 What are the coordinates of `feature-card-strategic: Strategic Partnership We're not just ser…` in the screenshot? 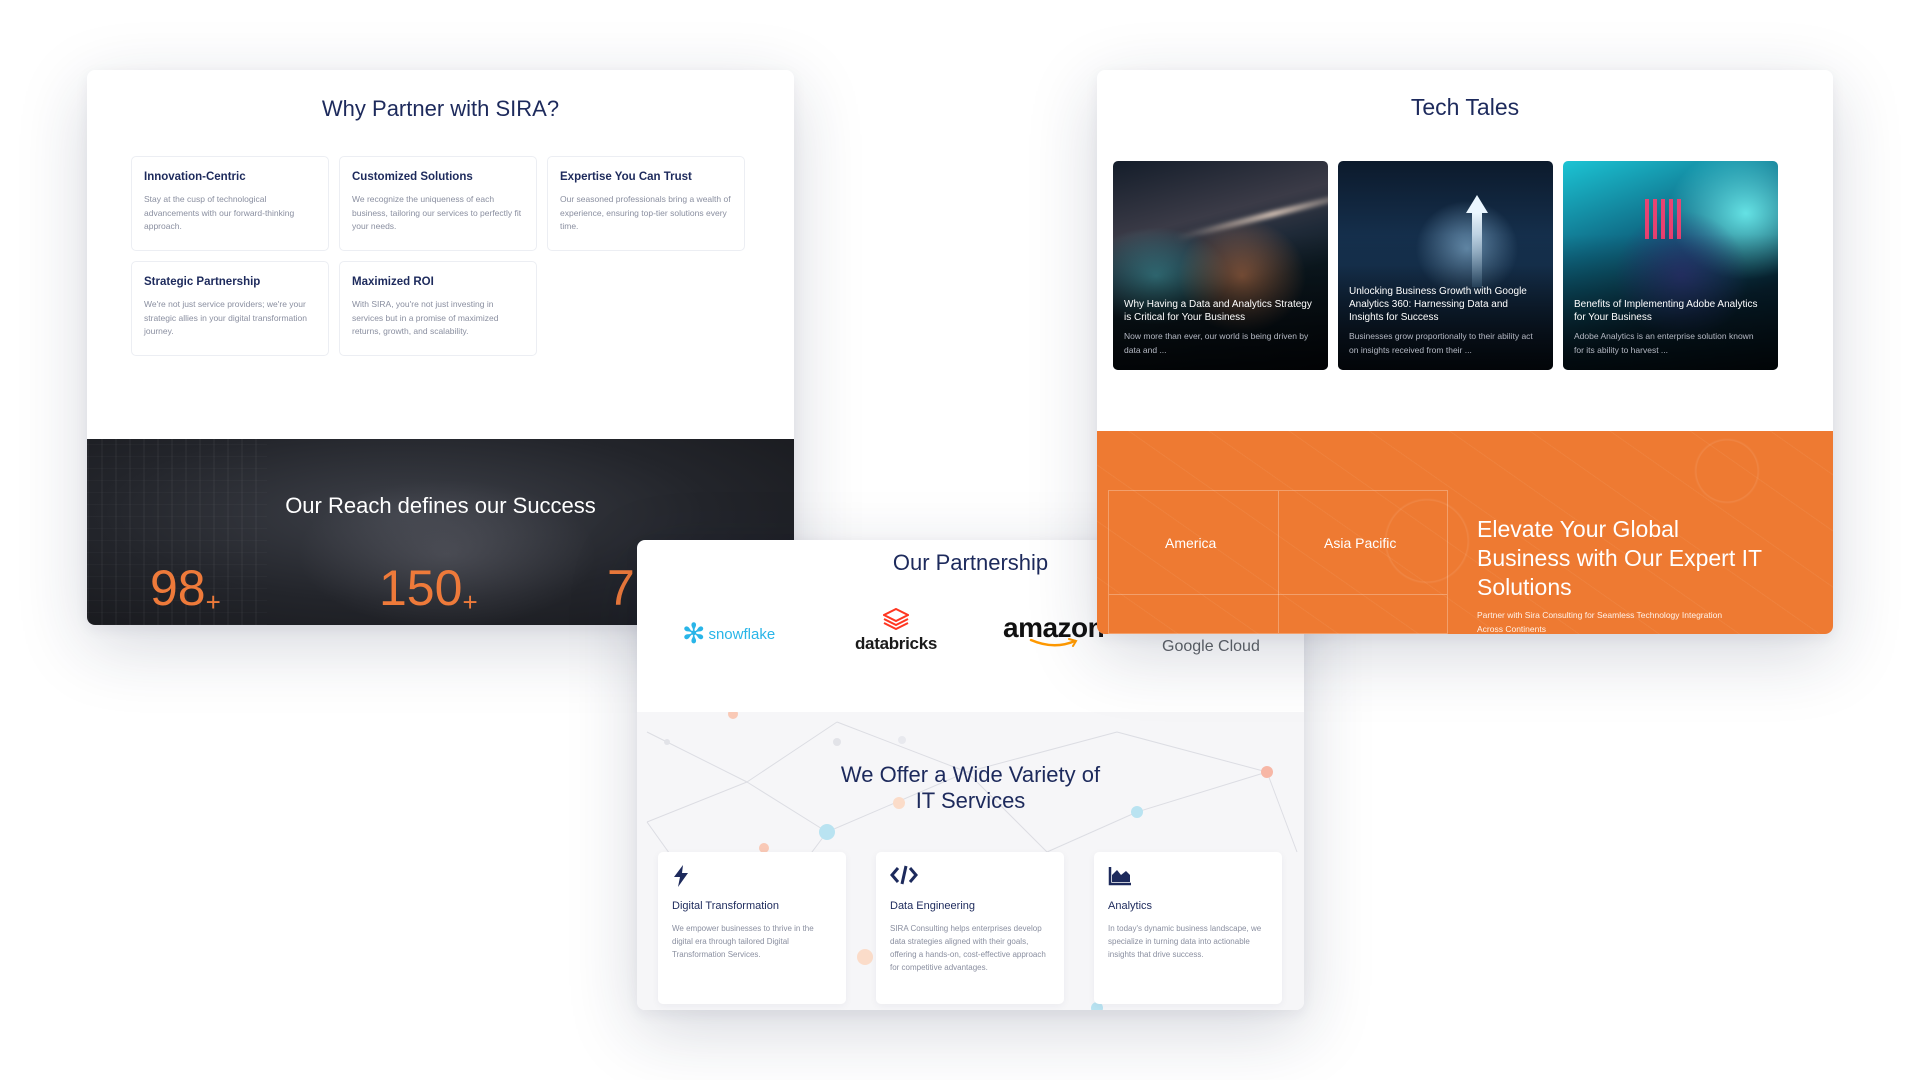 It's located at (230, 308).